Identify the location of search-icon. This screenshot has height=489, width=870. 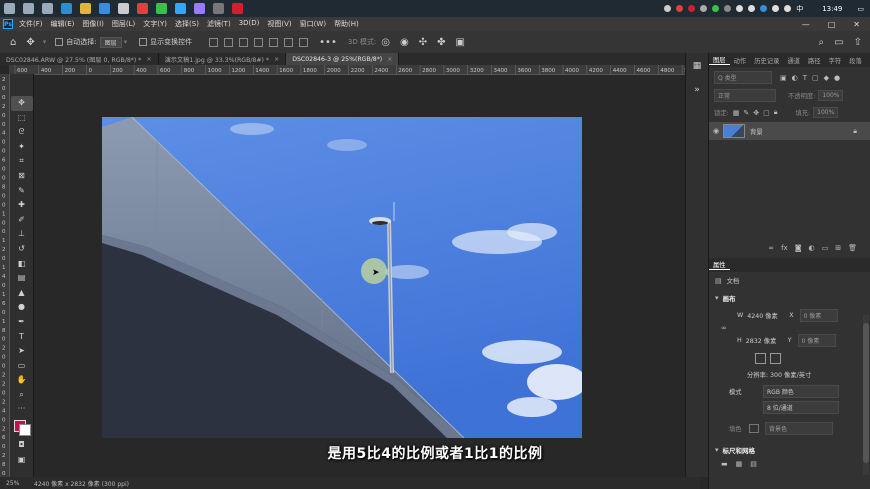
(28, 8).